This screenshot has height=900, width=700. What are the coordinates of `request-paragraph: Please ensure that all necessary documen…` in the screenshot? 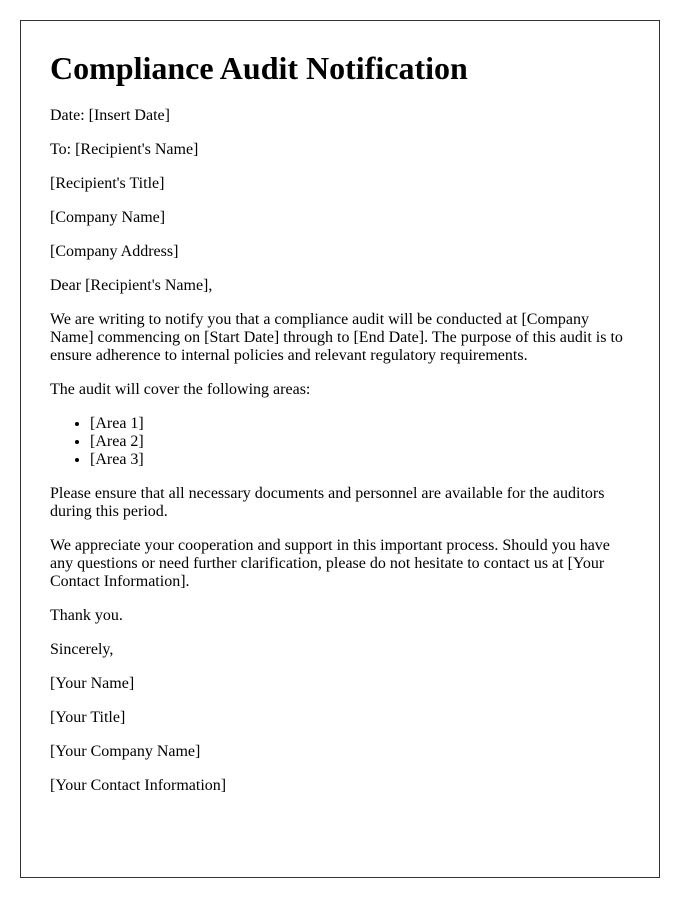 It's located at (327, 502).